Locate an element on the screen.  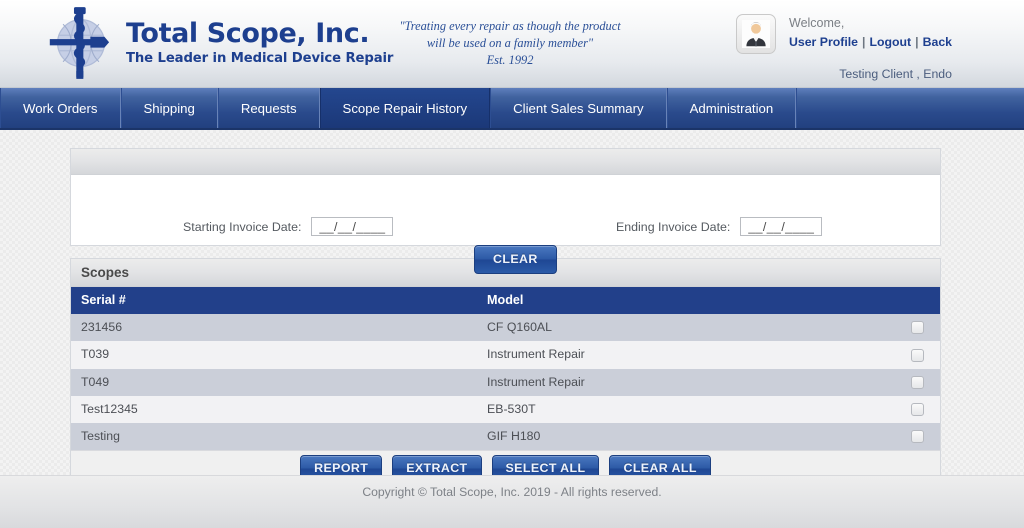
filter-panel-header is located at coordinates (505, 162).